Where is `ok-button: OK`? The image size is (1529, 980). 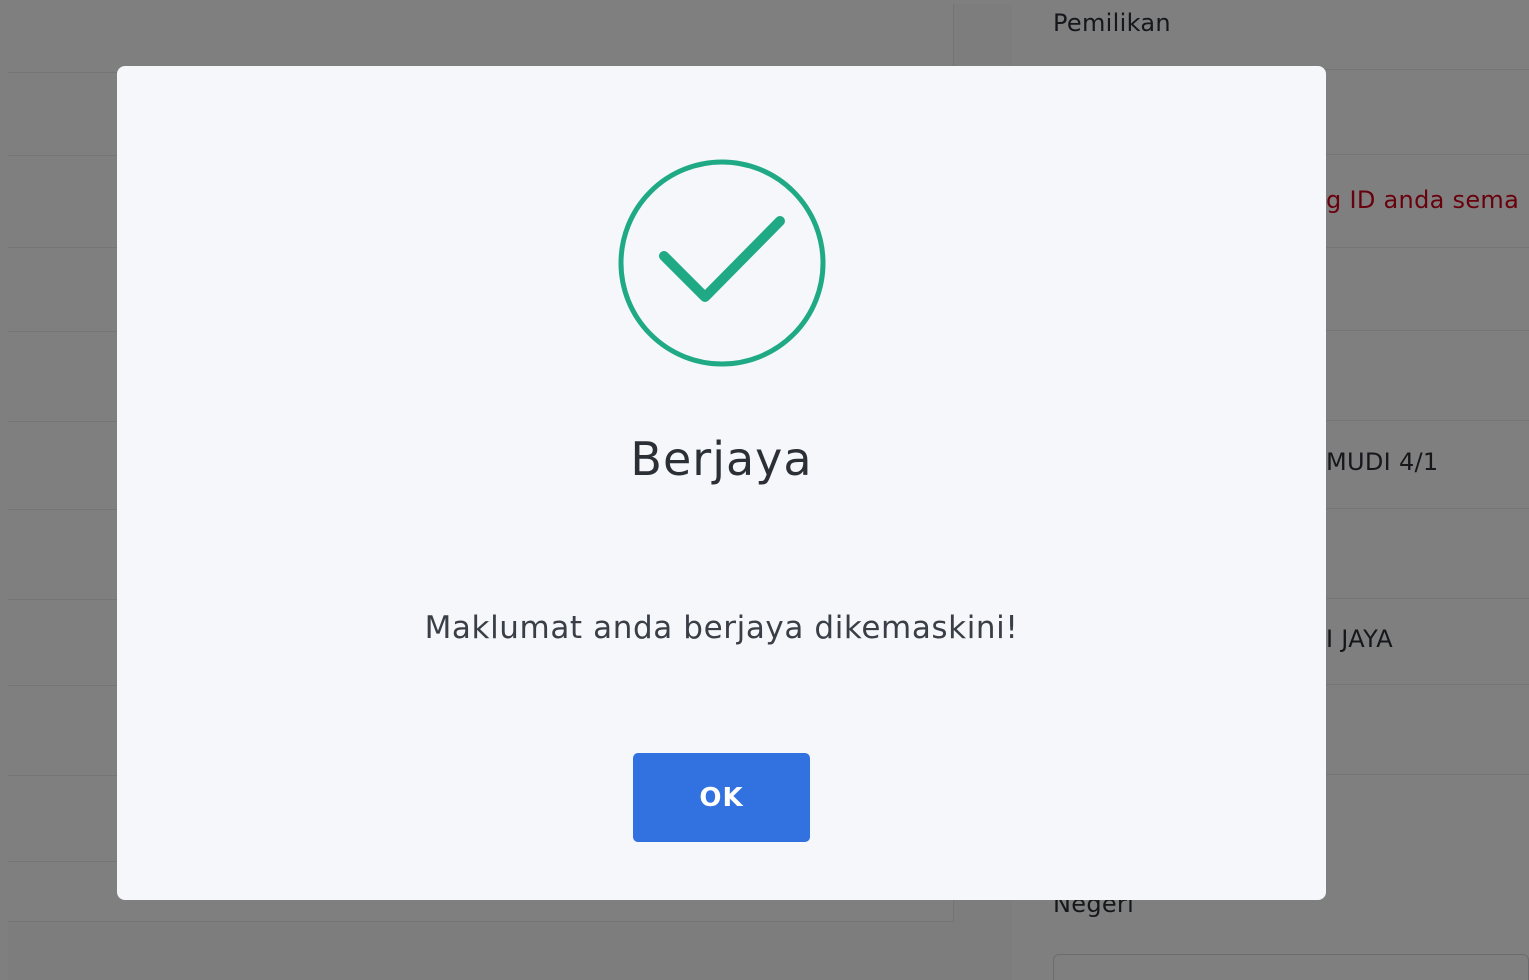 ok-button: OK is located at coordinates (721, 797).